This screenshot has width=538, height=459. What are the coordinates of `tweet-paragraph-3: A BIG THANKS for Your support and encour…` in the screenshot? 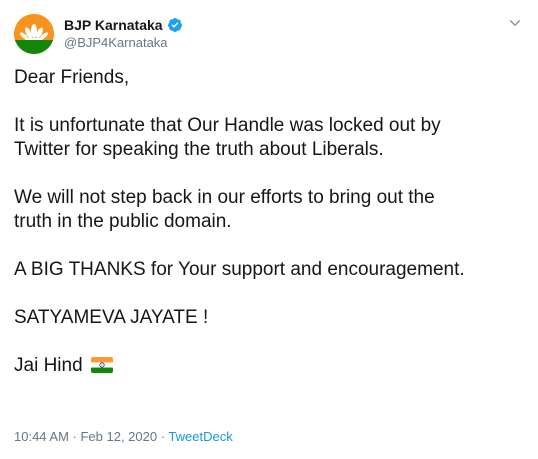 It's located at (239, 269).